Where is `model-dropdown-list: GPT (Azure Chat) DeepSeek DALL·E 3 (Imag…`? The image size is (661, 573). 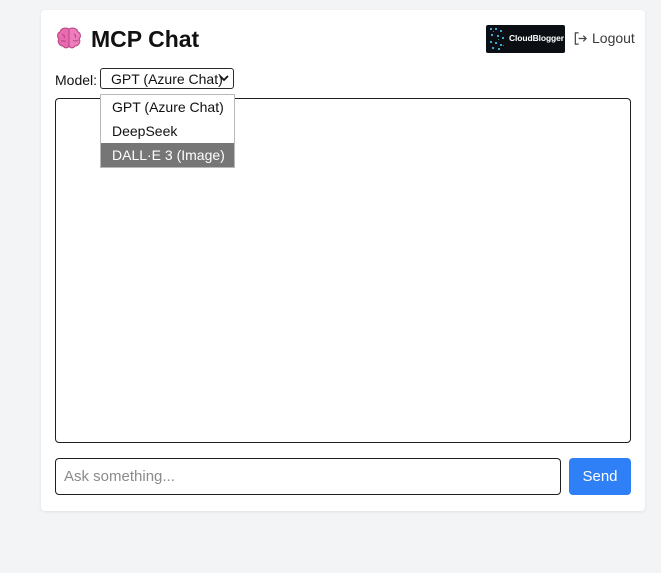
model-dropdown-list: GPT (Azure Chat) DeepSeek DALL·E 3 (Imag… is located at coordinates (167, 131).